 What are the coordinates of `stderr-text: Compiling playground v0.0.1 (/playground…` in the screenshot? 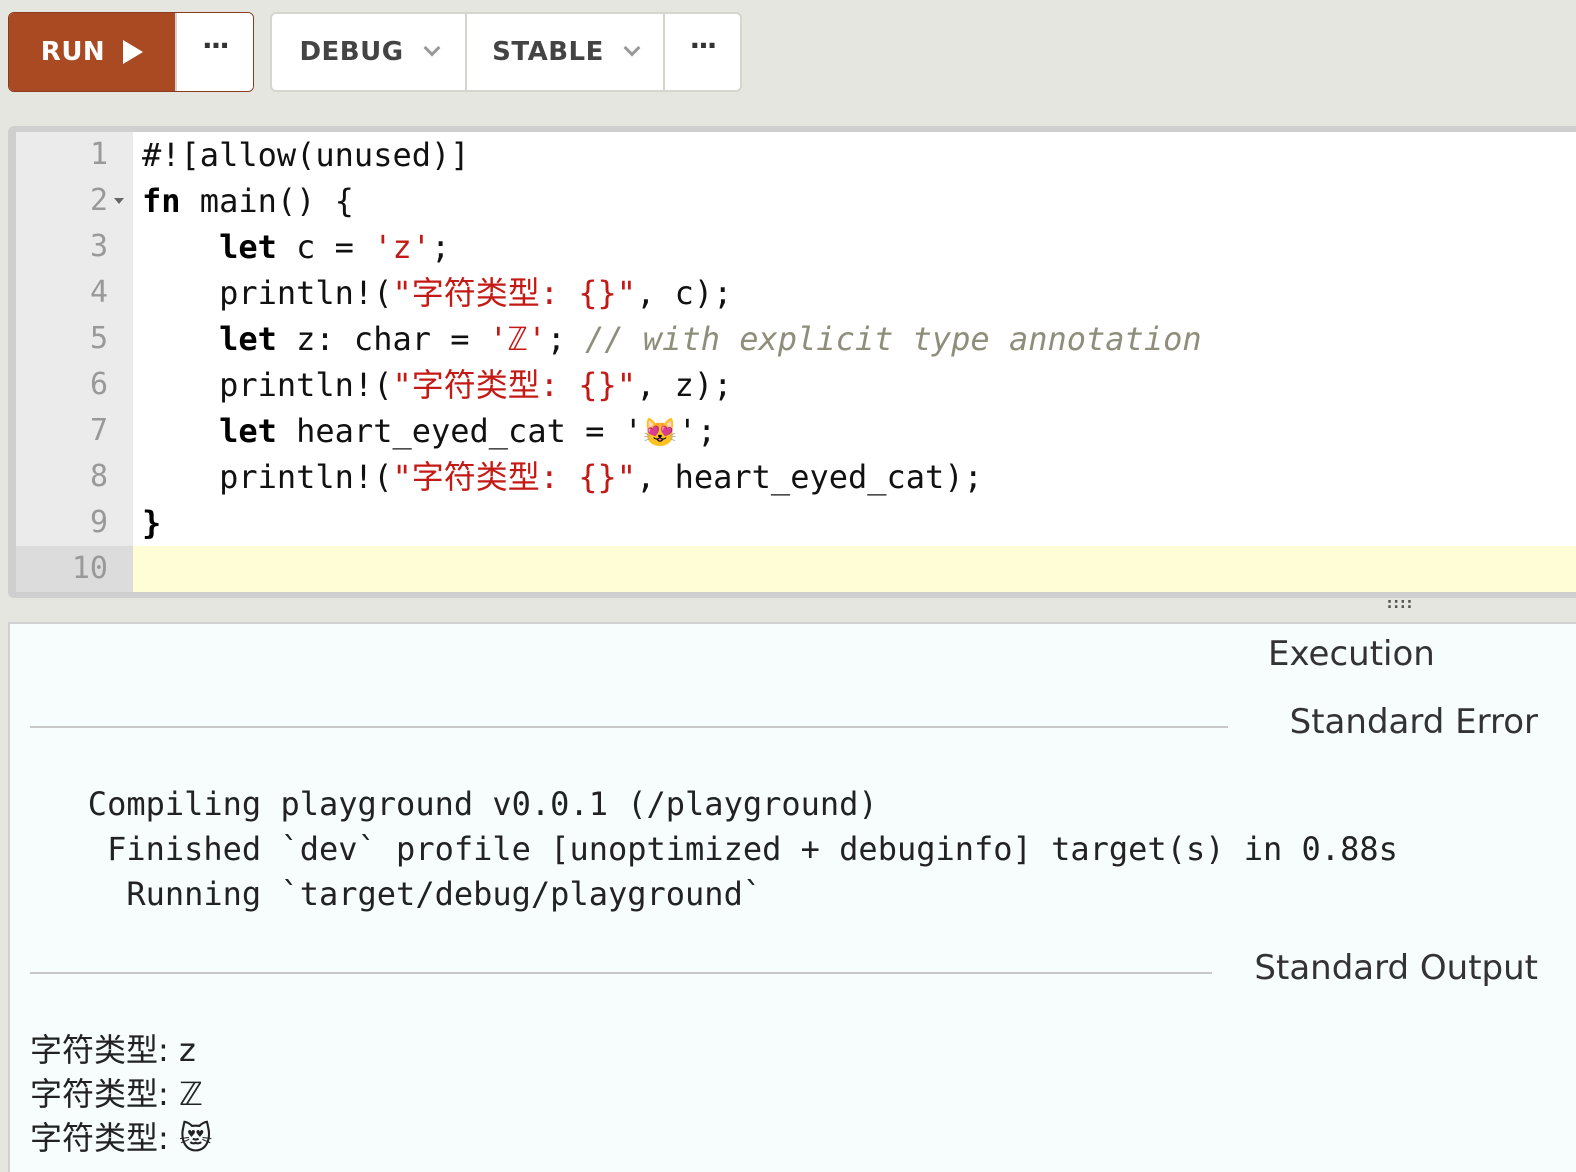 It's located at (742, 849).